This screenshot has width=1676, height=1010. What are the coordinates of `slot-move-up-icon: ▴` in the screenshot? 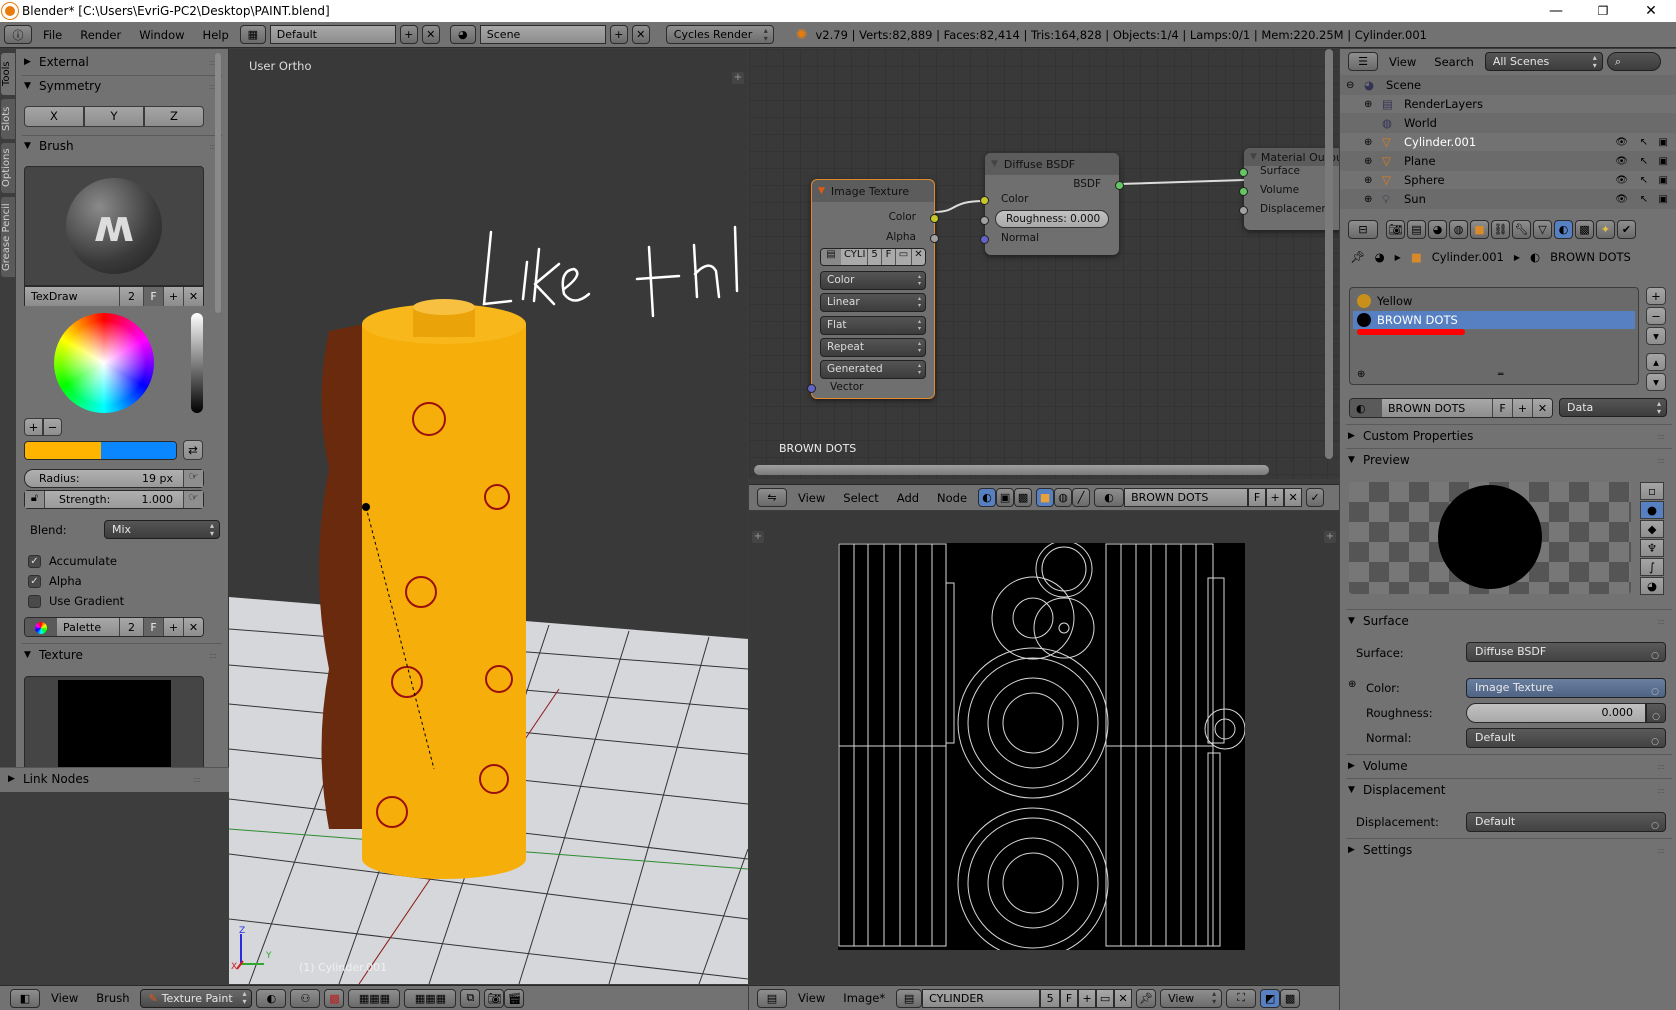 It's located at (1656, 362).